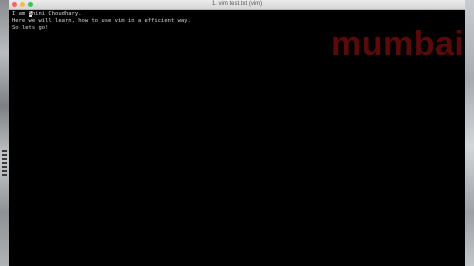 This screenshot has width=474, height=266. I want to click on text-line-1: I am Shini Choudhary., so click(236, 14).